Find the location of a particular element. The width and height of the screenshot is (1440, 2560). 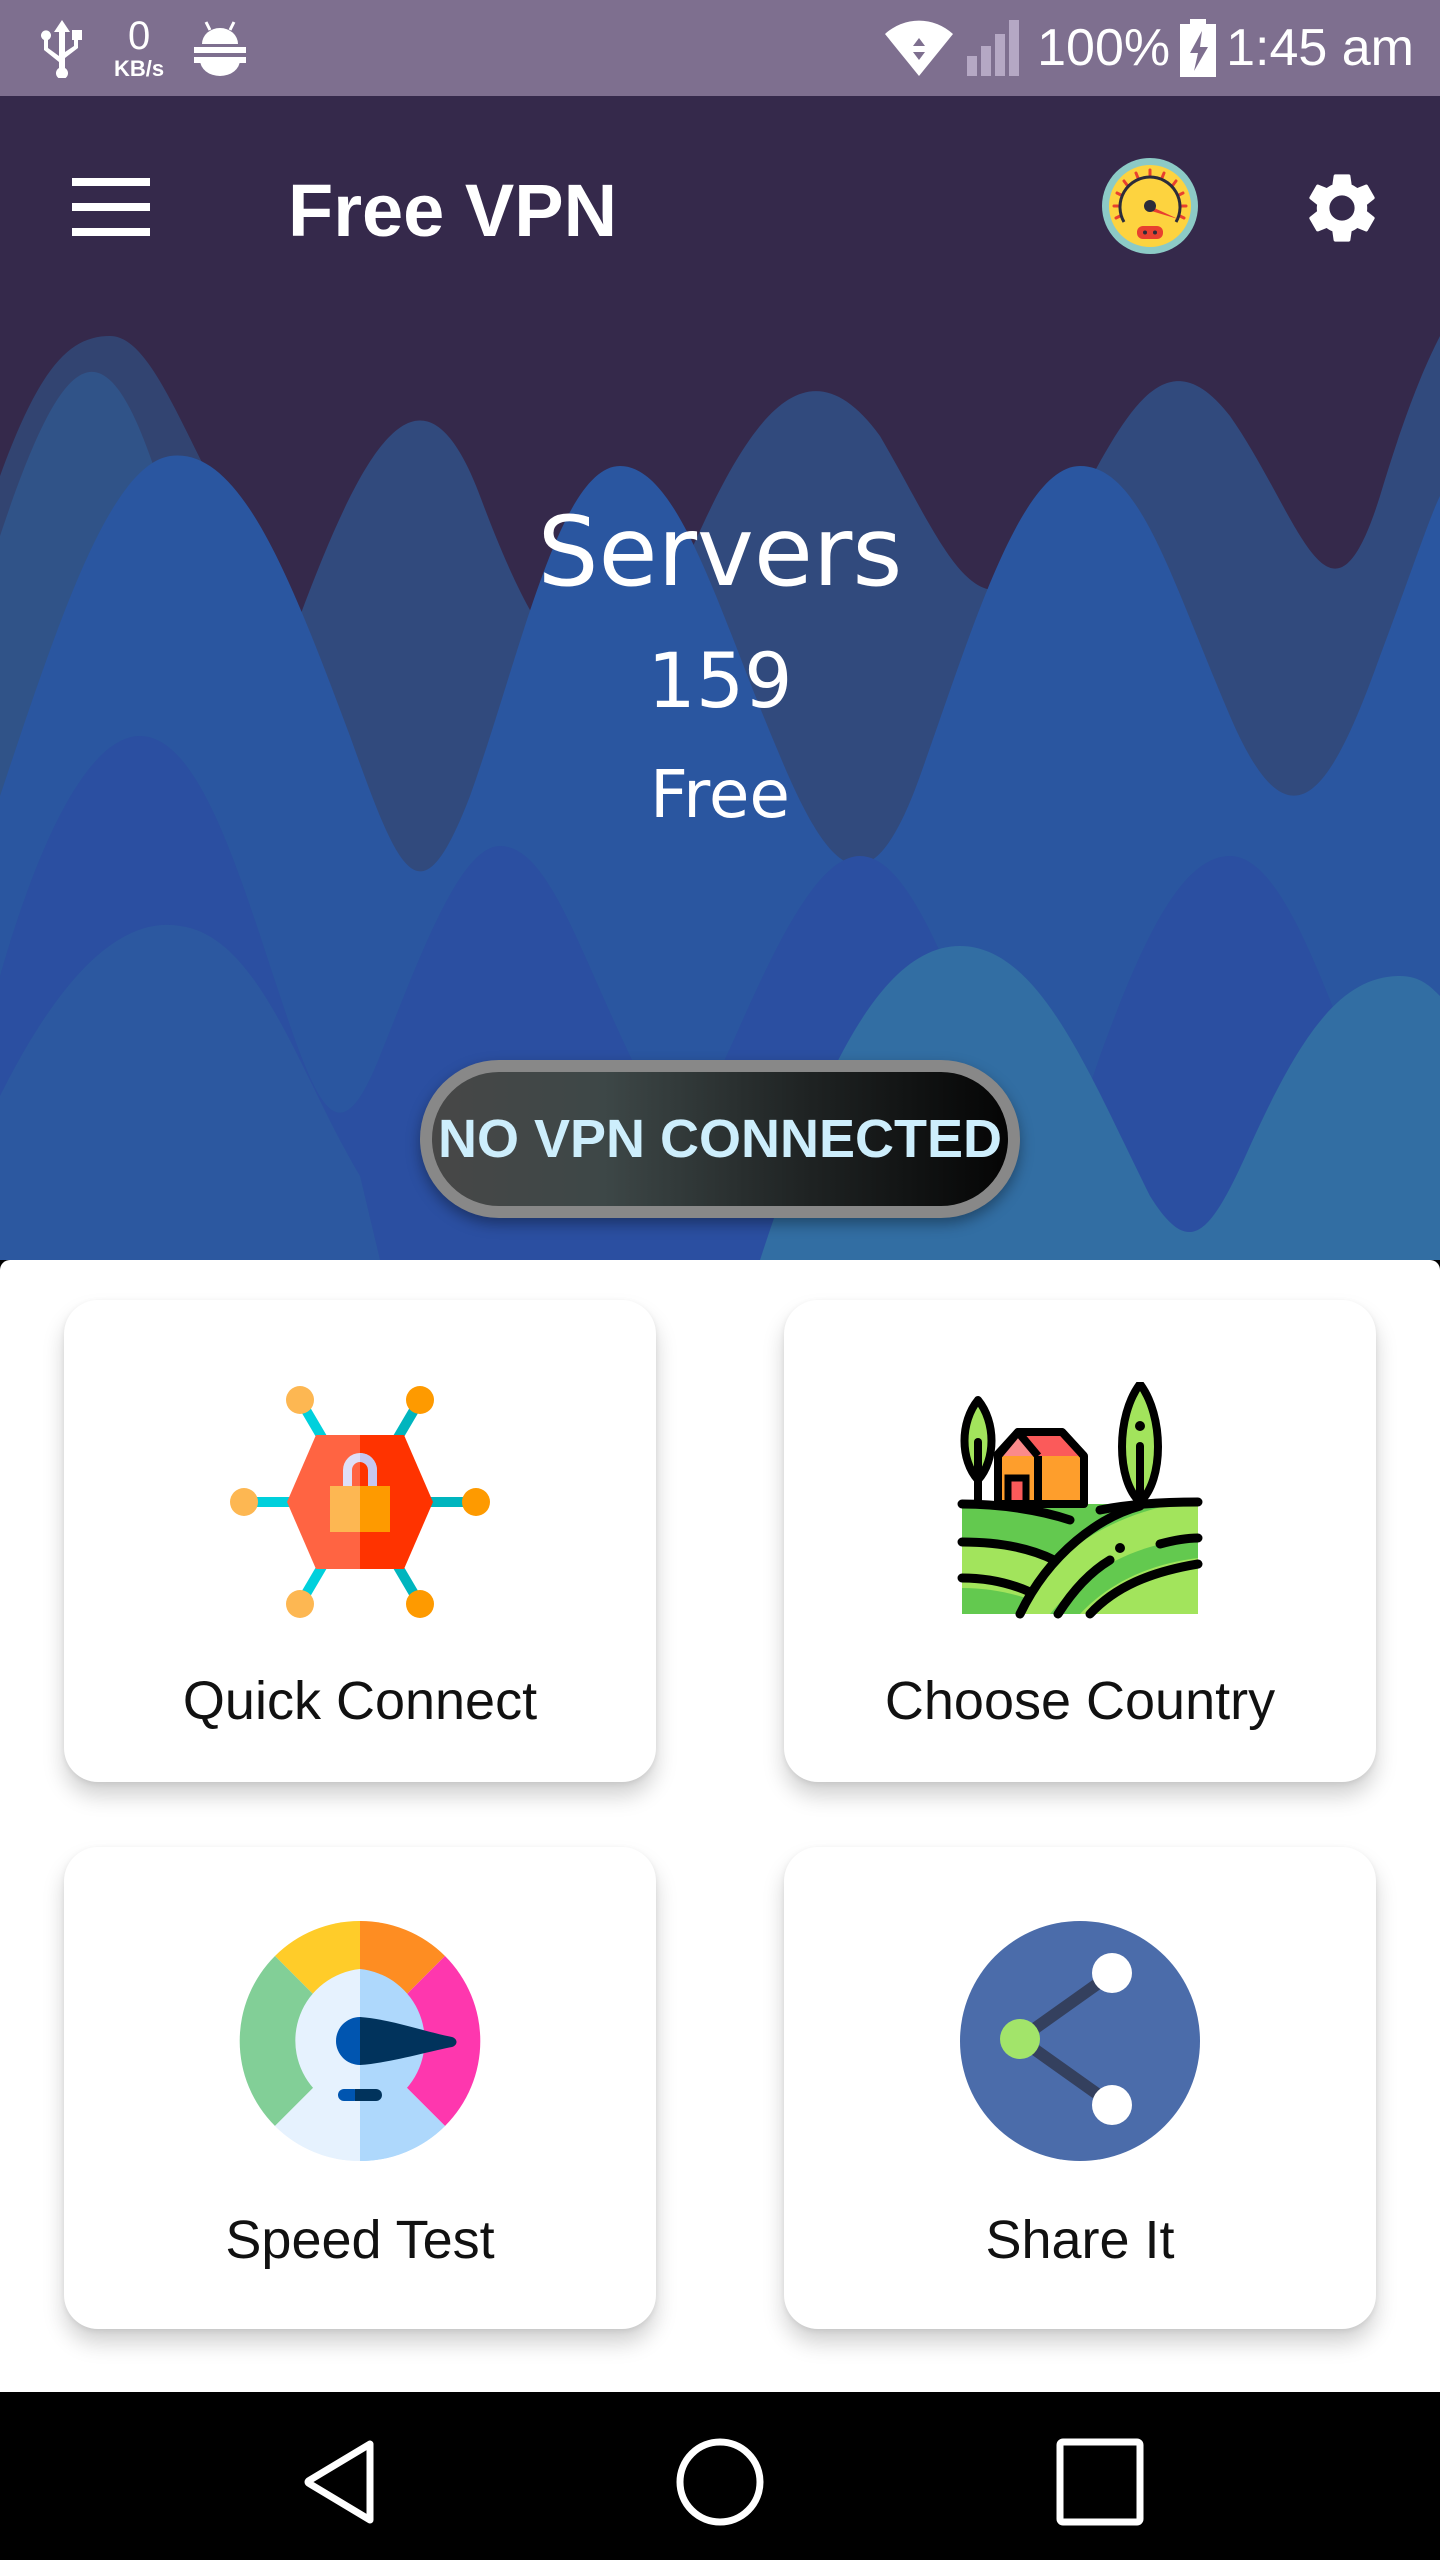

recents-button is located at coordinates (1100, 2482).